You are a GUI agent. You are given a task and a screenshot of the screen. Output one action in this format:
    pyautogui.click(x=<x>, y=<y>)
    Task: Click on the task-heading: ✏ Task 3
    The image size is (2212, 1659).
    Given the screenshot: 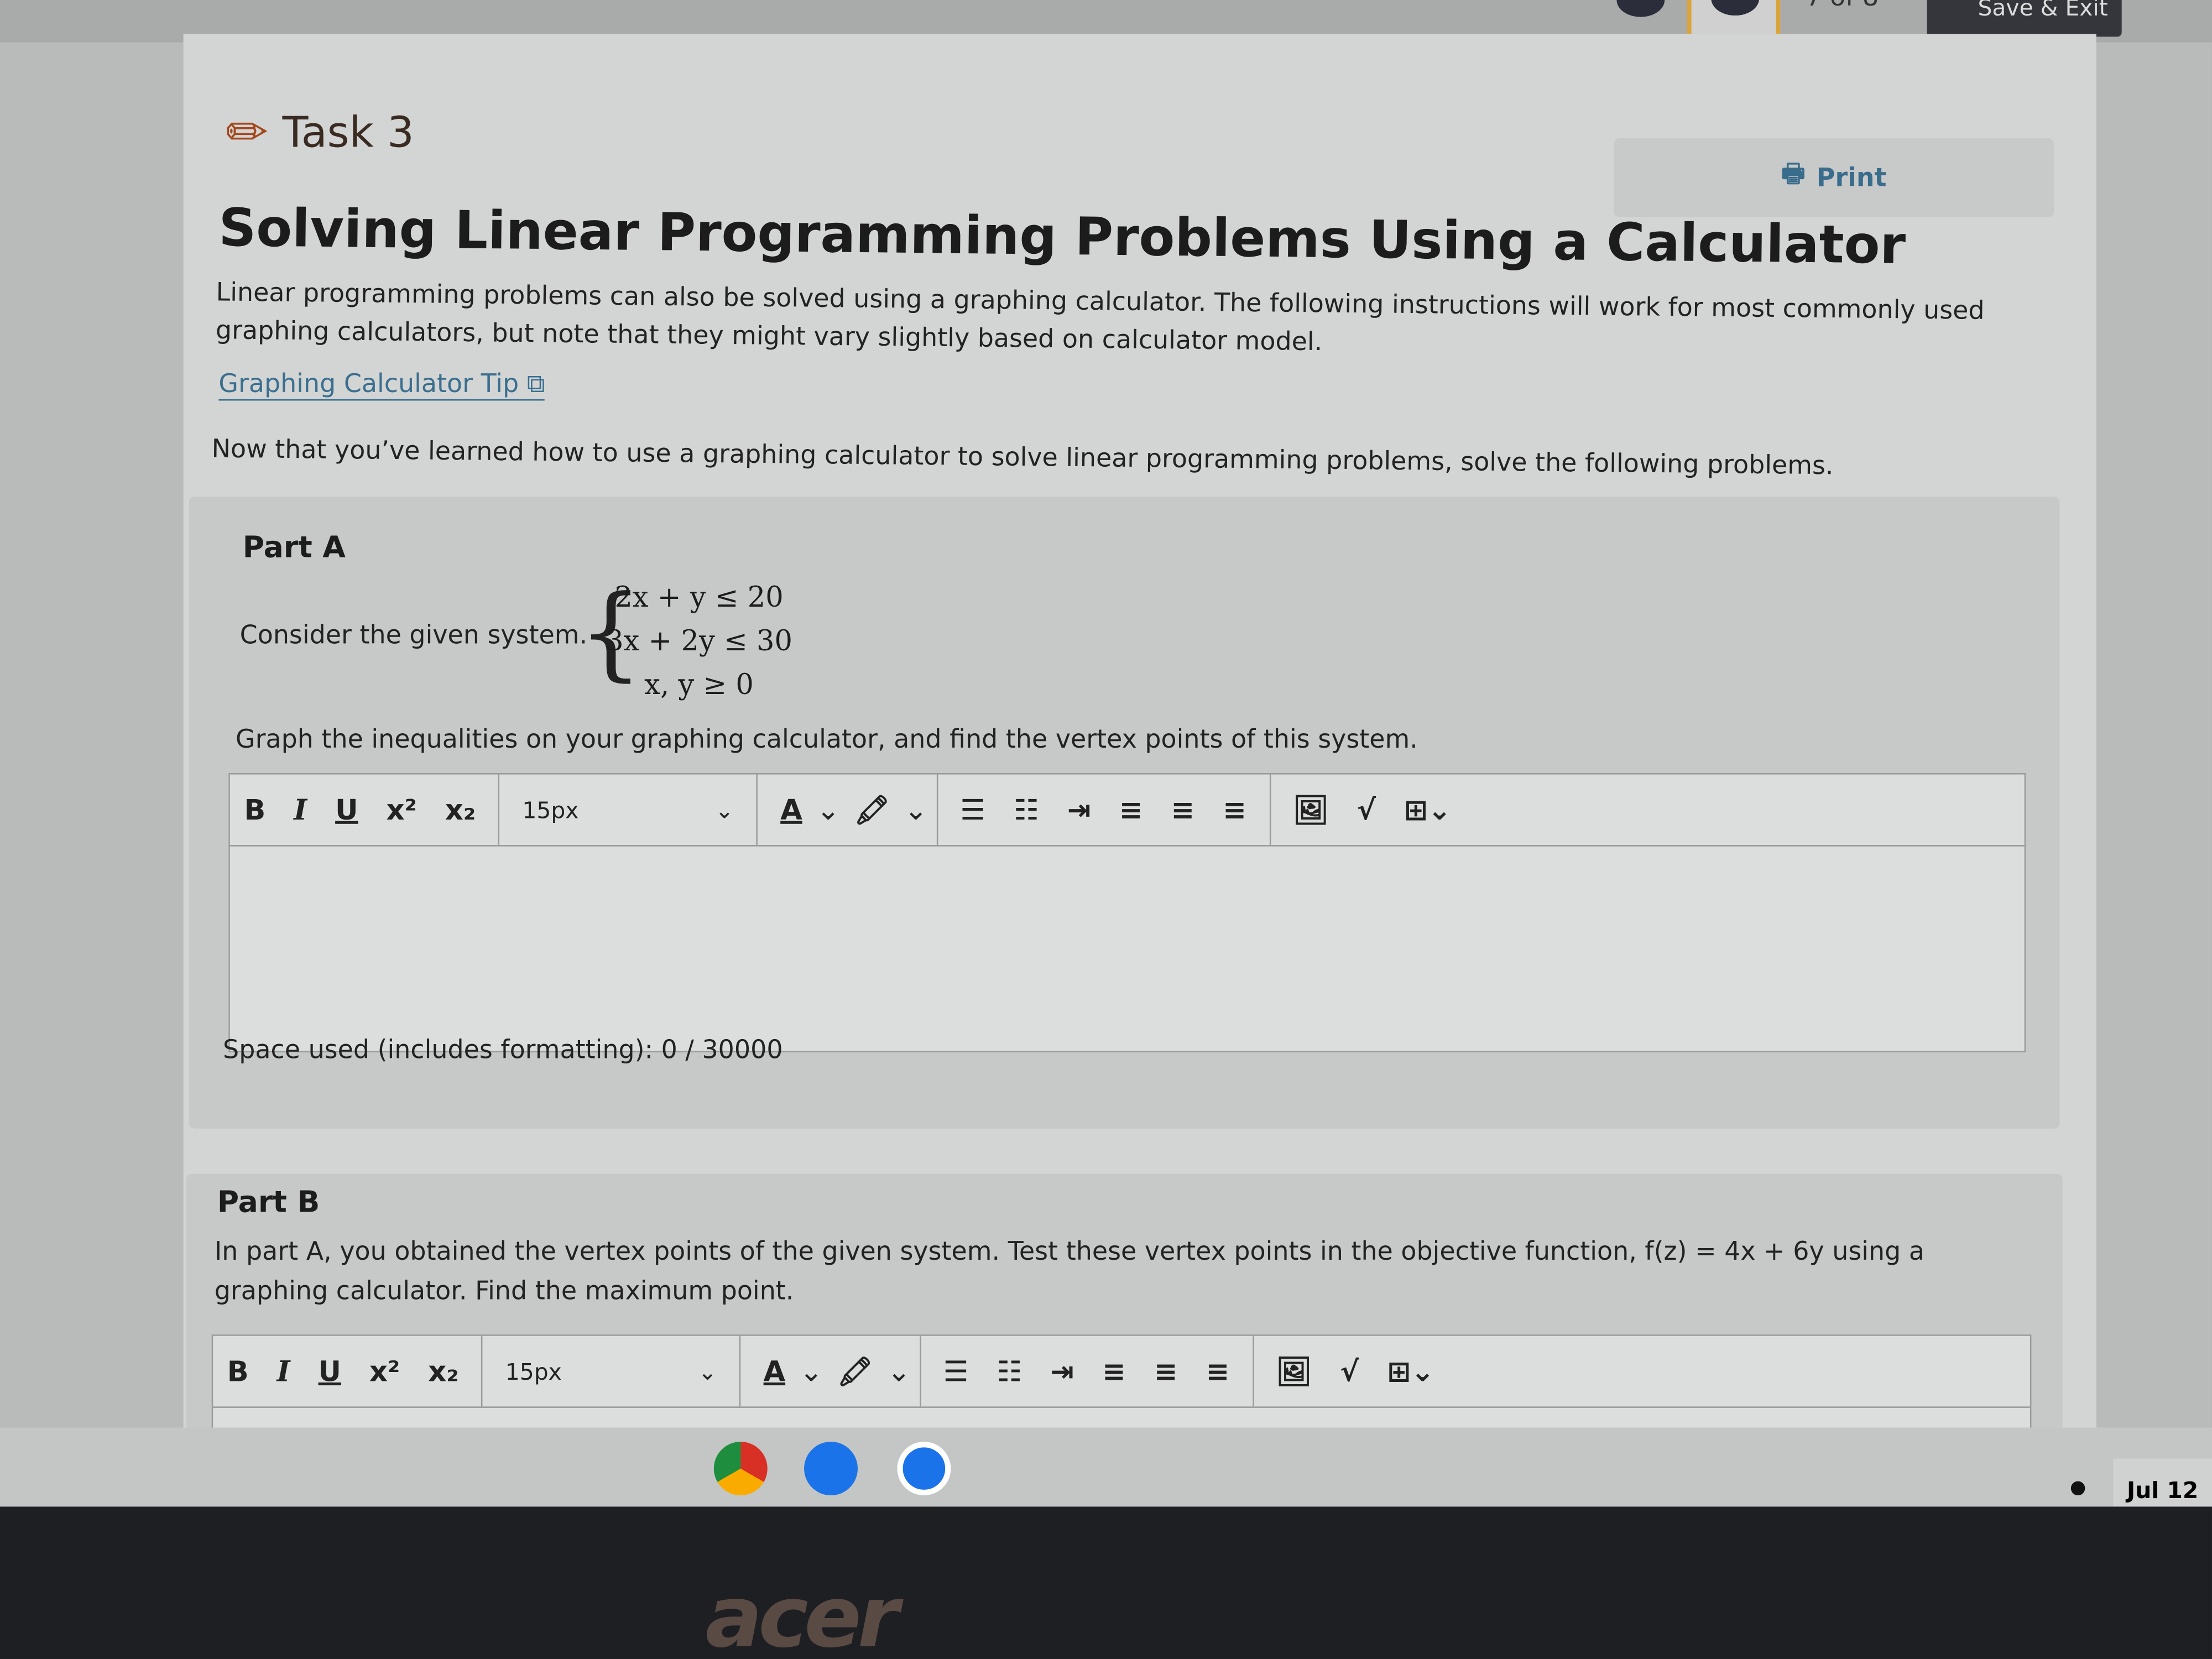 What is the action you would take?
    pyautogui.click(x=320, y=134)
    